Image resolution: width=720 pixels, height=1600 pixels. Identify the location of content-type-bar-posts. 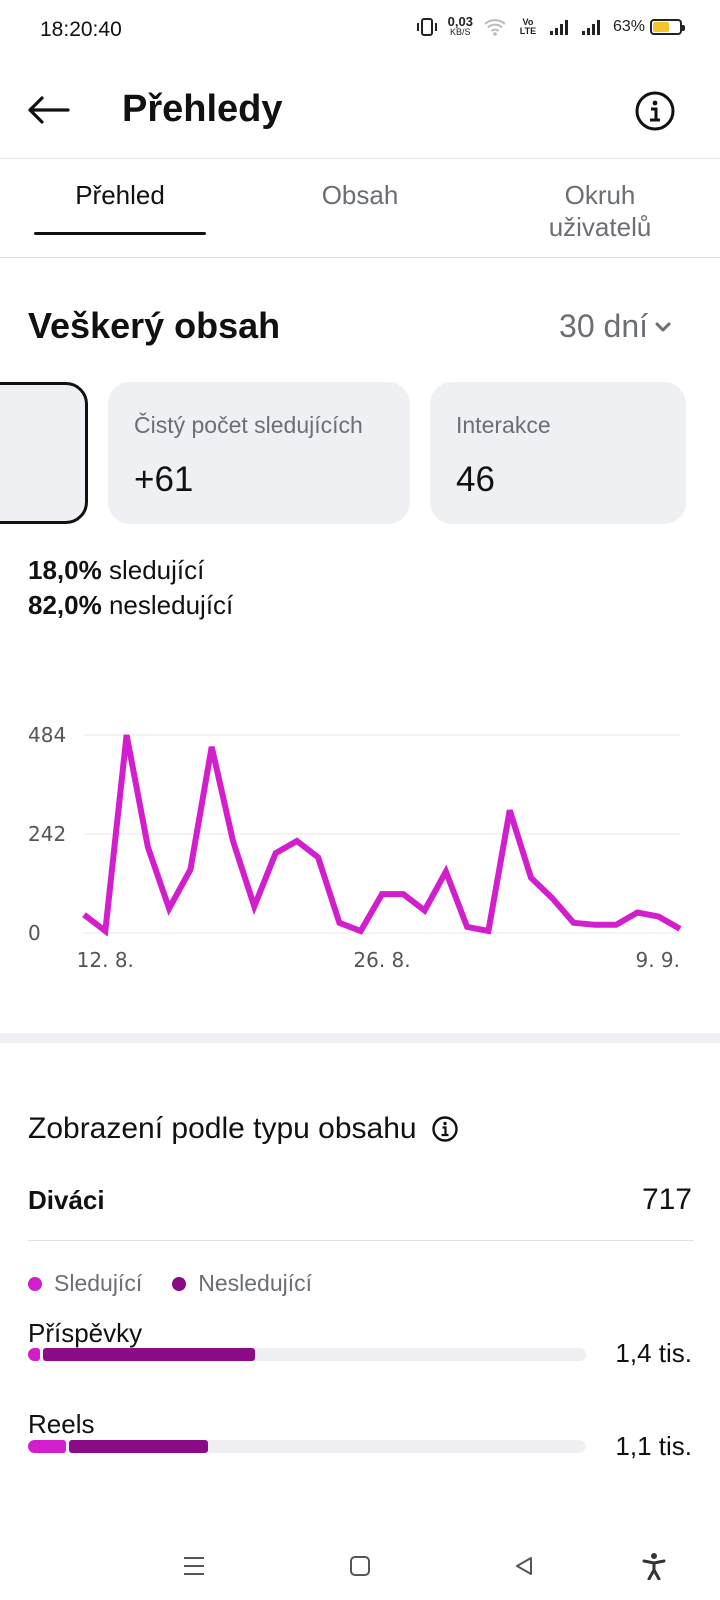
(307, 1354).